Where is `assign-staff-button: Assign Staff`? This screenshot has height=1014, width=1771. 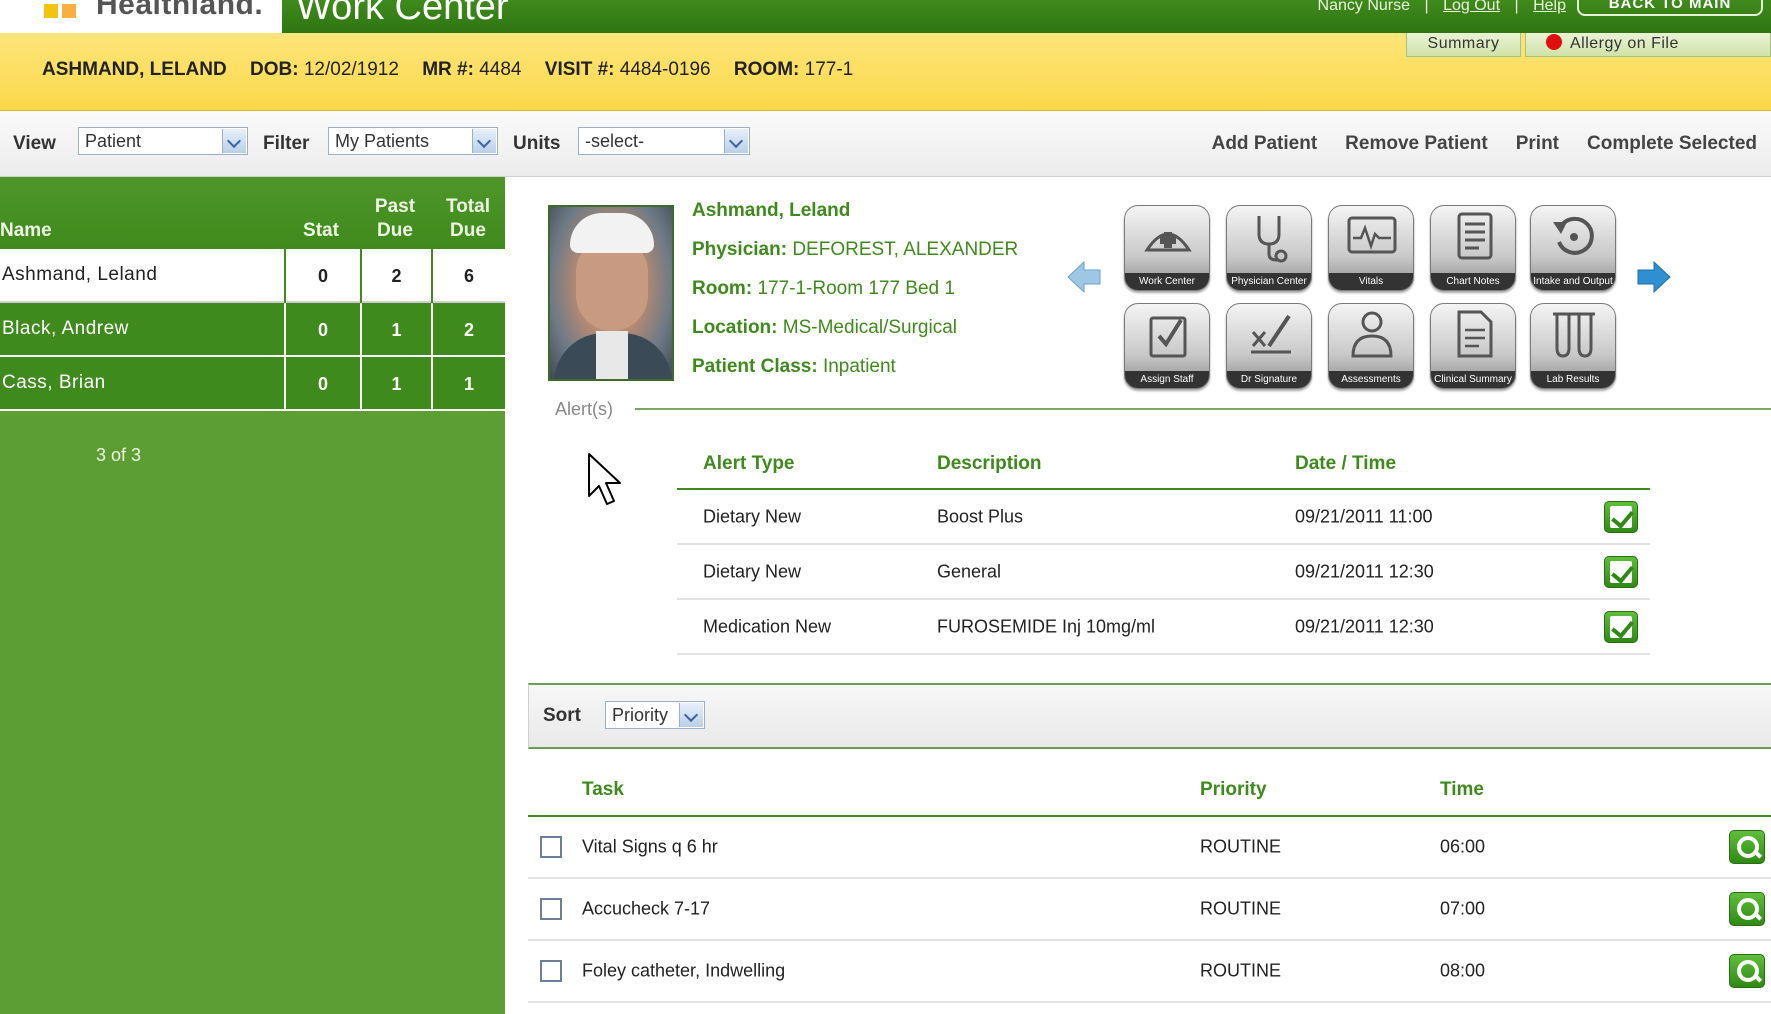 assign-staff-button: Assign Staff is located at coordinates (1167, 346).